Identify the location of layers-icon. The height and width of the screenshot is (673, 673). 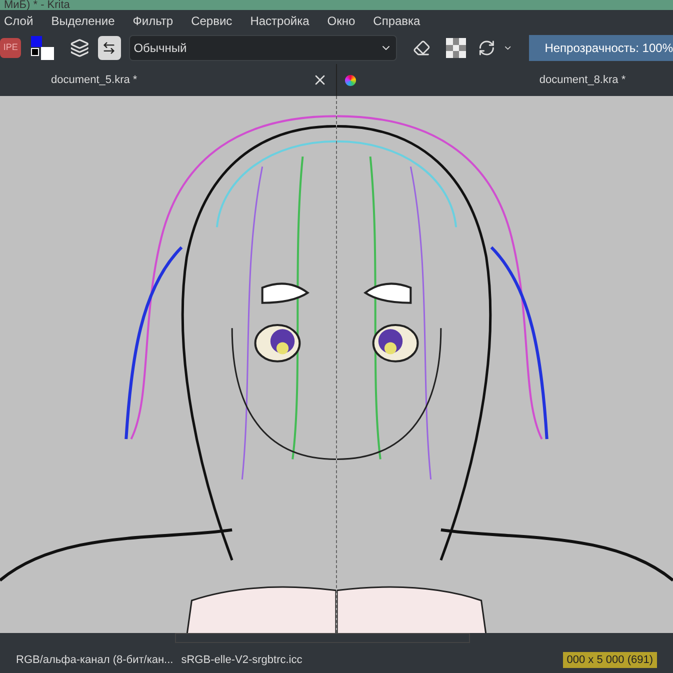
(80, 48).